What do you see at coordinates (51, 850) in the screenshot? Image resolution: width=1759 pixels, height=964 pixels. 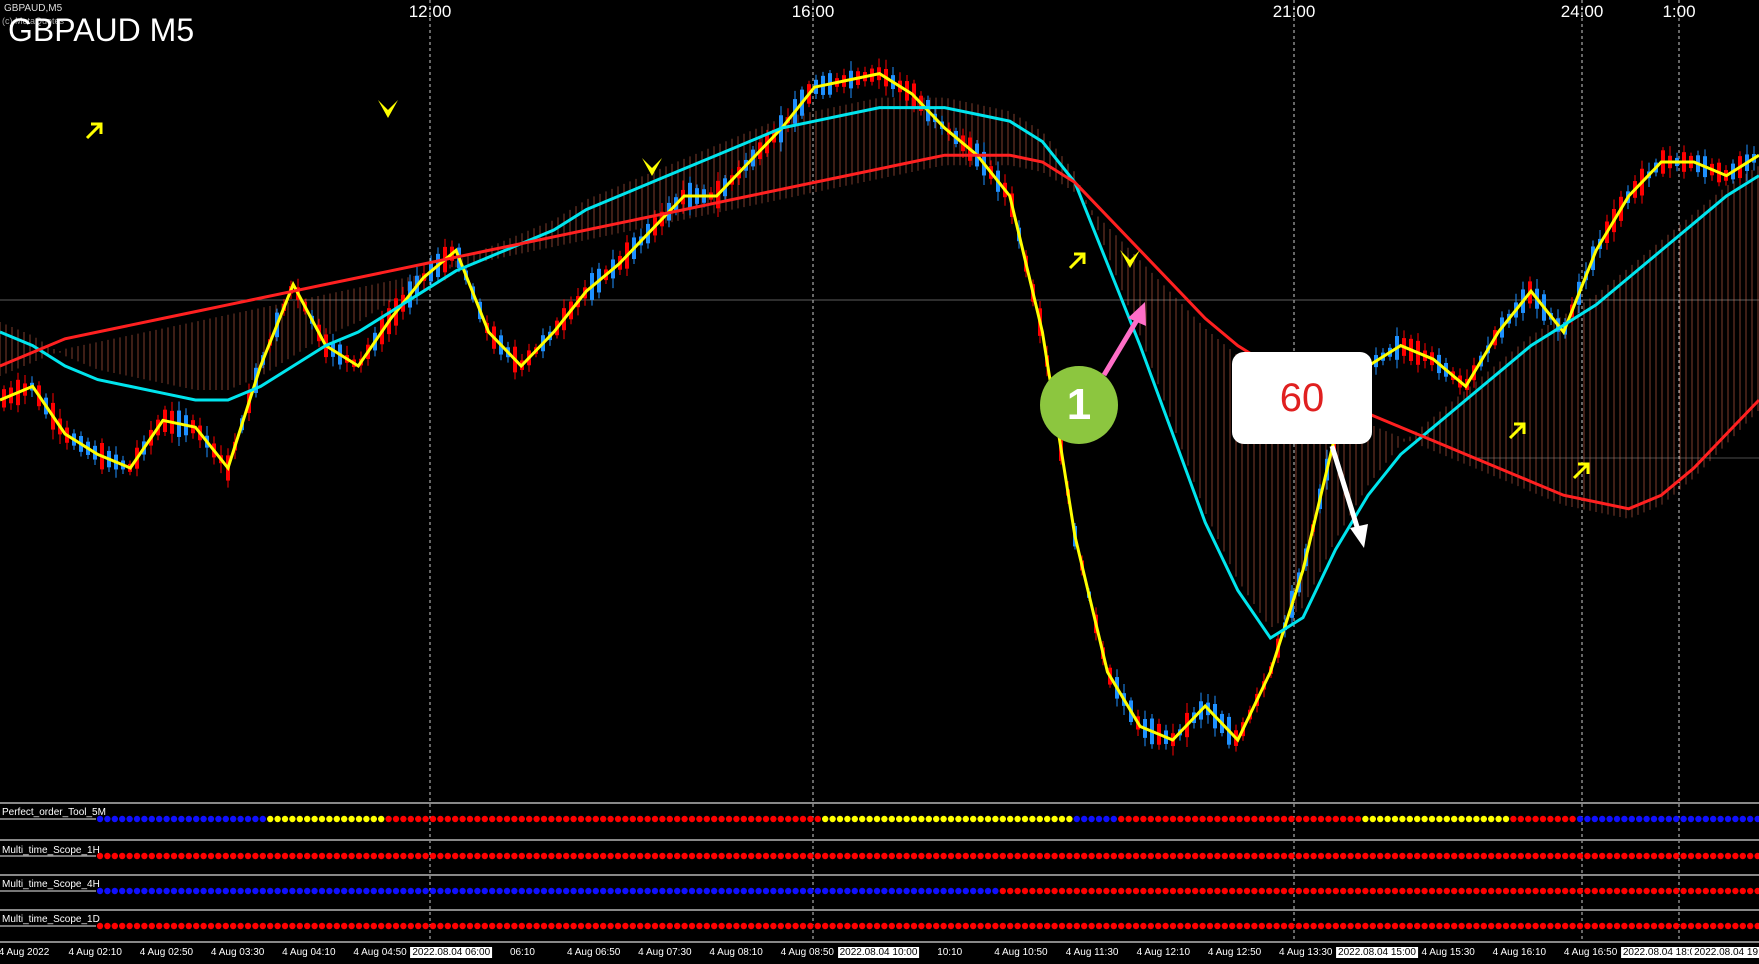 I see `indicator-label-1h: Multi_time_Scope_1H` at bounding box center [51, 850].